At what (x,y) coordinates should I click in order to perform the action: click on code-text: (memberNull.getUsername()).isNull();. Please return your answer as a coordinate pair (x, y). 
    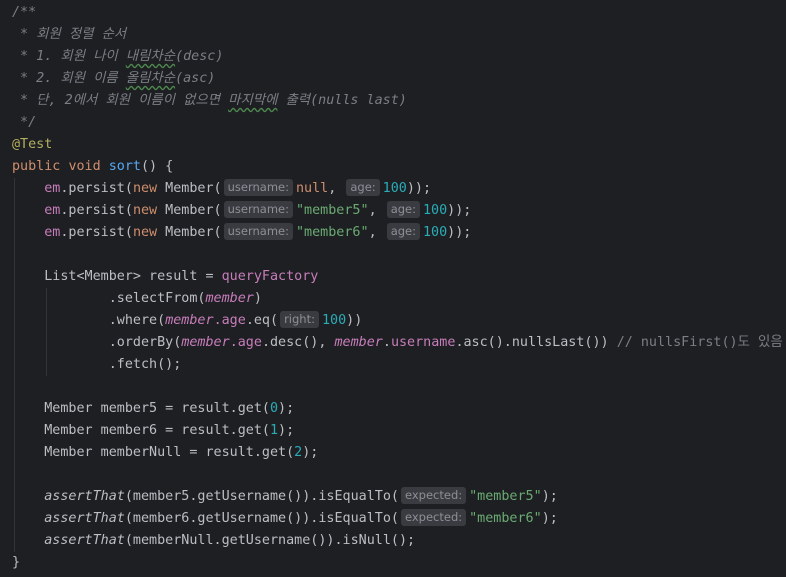
    Looking at the image, I should click on (270, 540).